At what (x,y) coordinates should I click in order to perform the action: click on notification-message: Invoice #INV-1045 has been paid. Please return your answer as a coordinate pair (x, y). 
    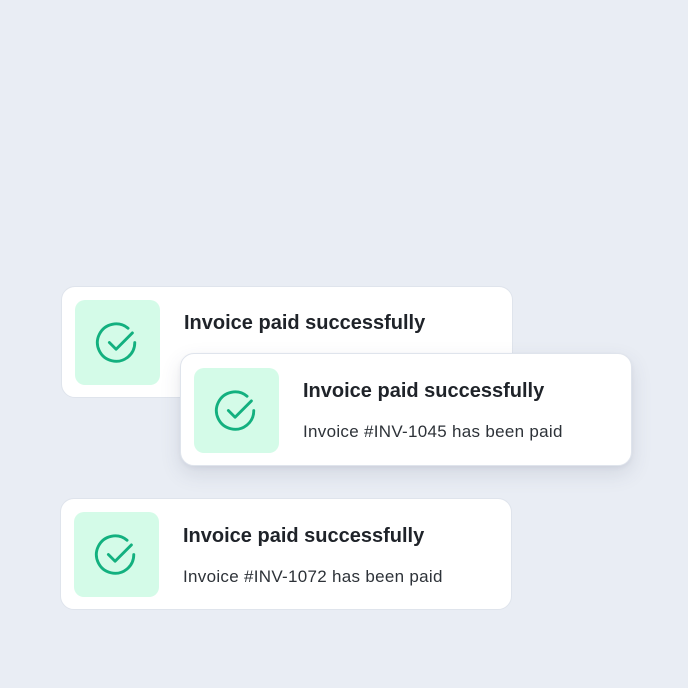
    Looking at the image, I should click on (433, 431).